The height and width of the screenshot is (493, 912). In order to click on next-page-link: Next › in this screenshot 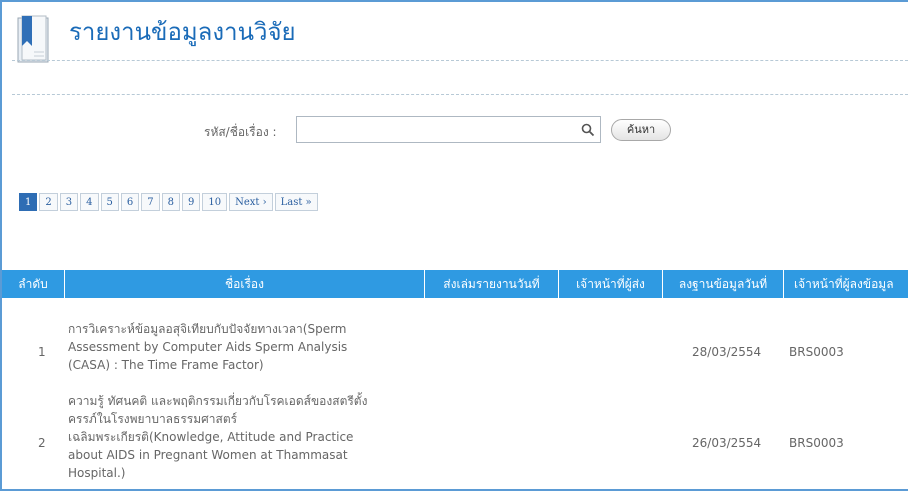, I will do `click(251, 202)`.